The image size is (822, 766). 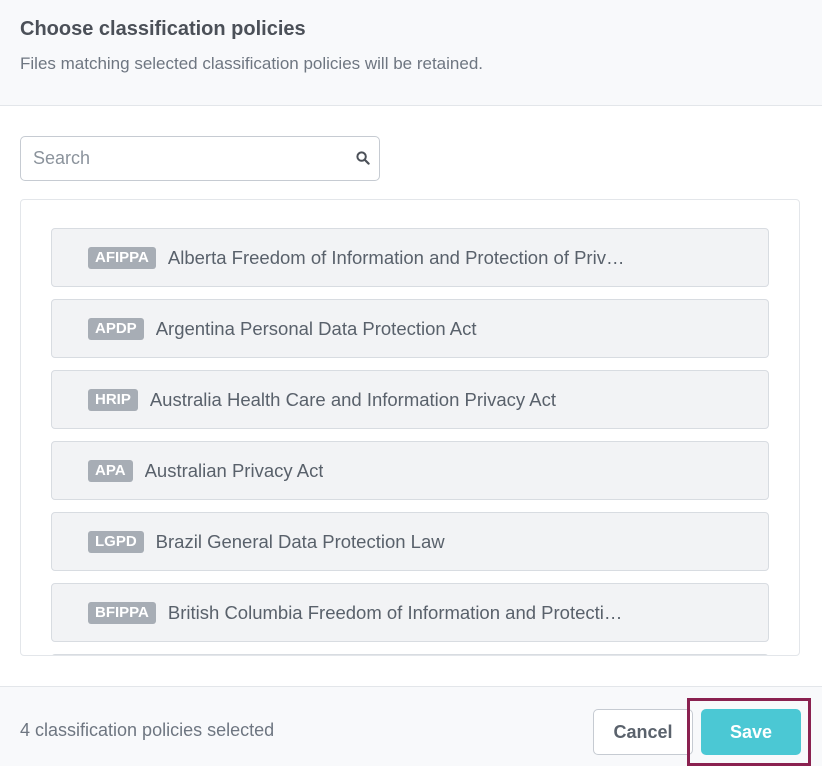 I want to click on selected-count: 4 classification policies selected, so click(x=147, y=730).